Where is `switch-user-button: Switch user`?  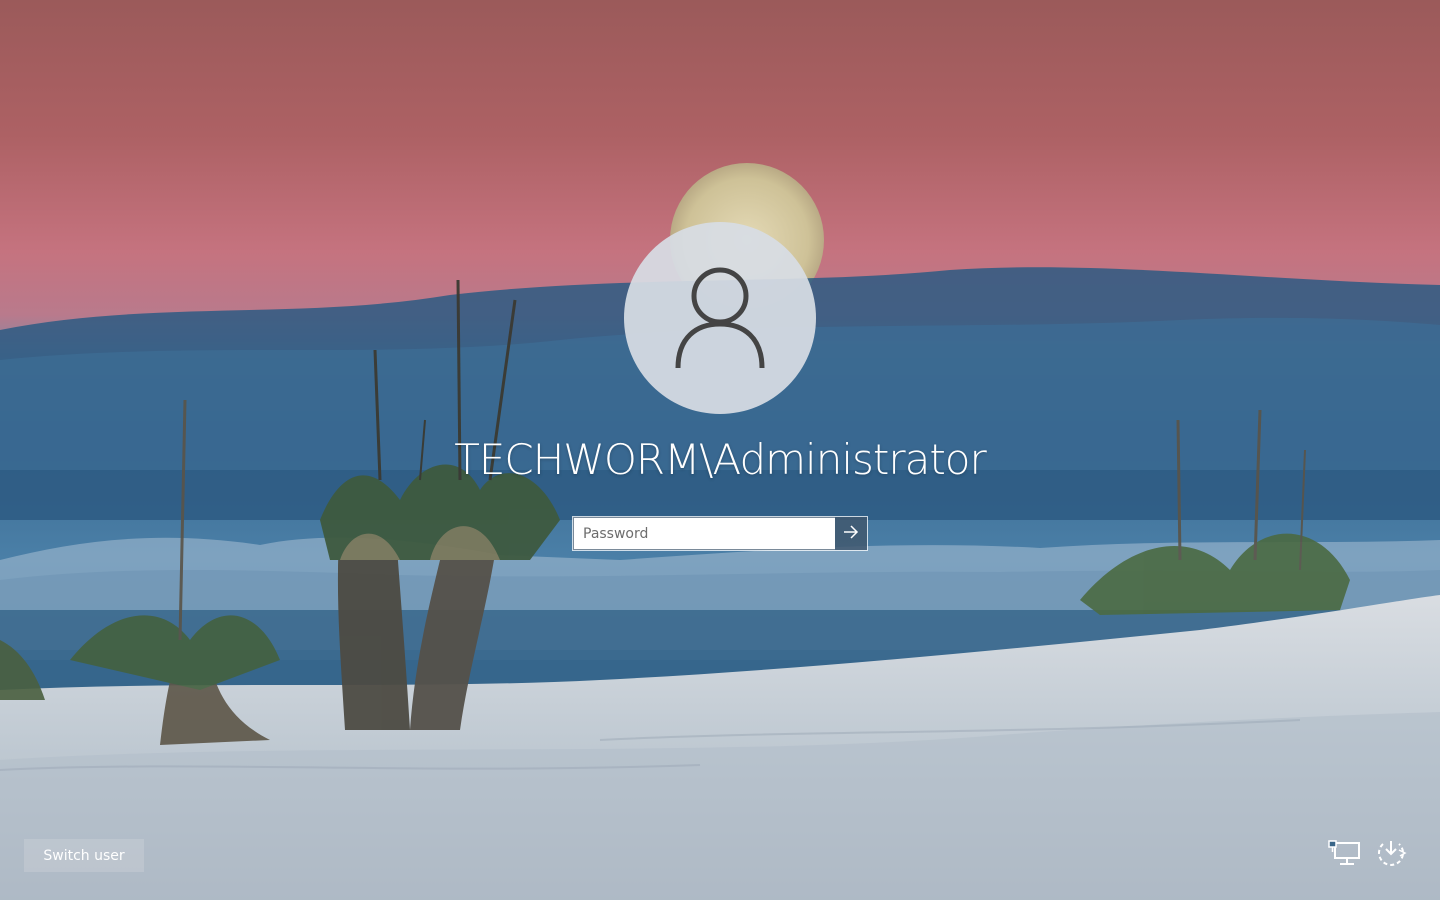 switch-user-button: Switch user is located at coordinates (84, 855).